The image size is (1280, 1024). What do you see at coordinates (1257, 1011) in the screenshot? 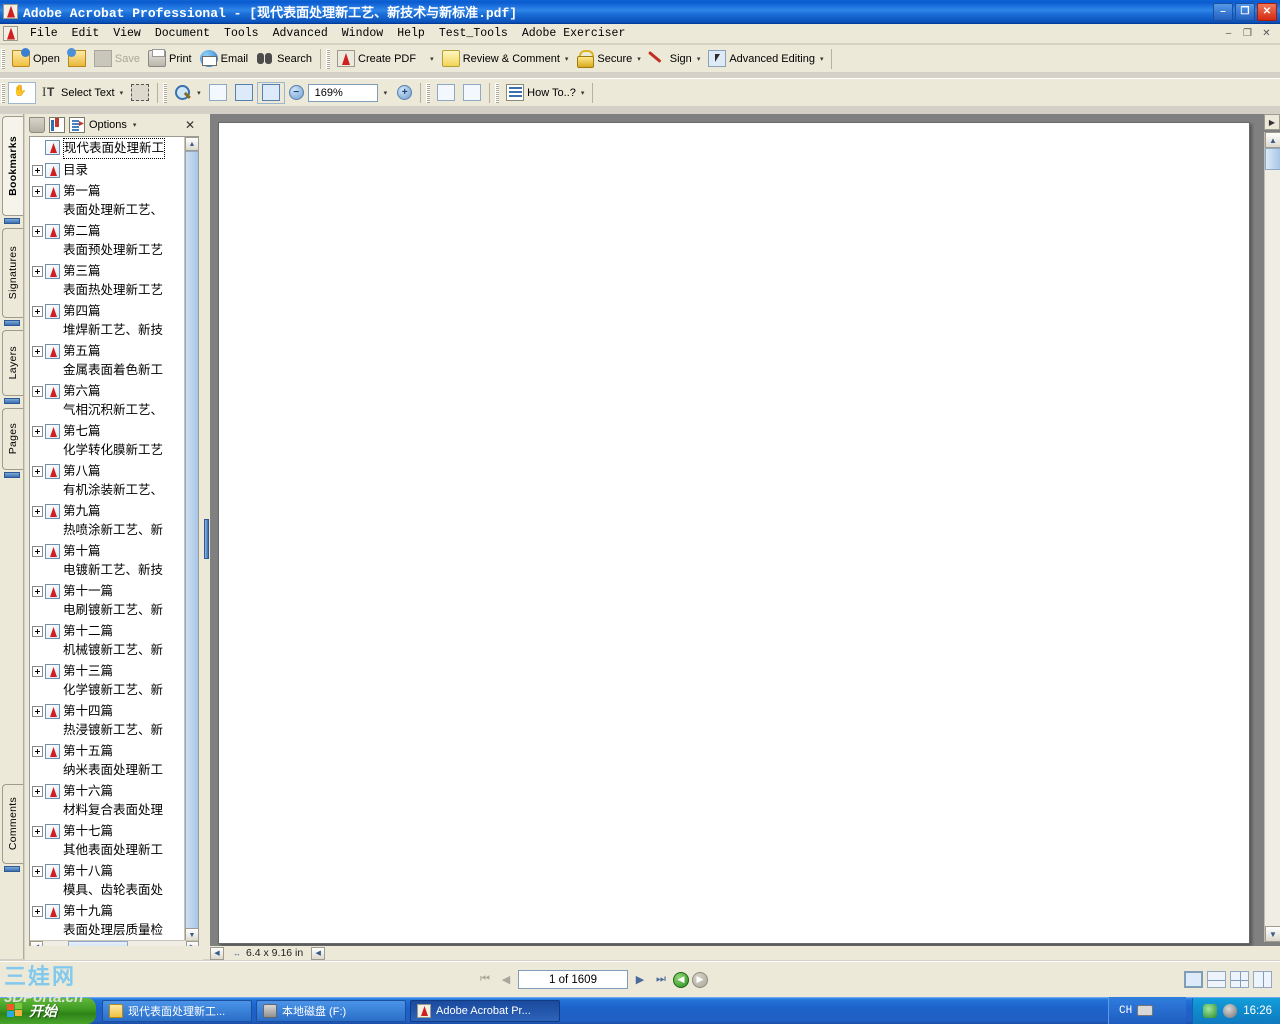
I see `taskbar-clock: 16:26` at bounding box center [1257, 1011].